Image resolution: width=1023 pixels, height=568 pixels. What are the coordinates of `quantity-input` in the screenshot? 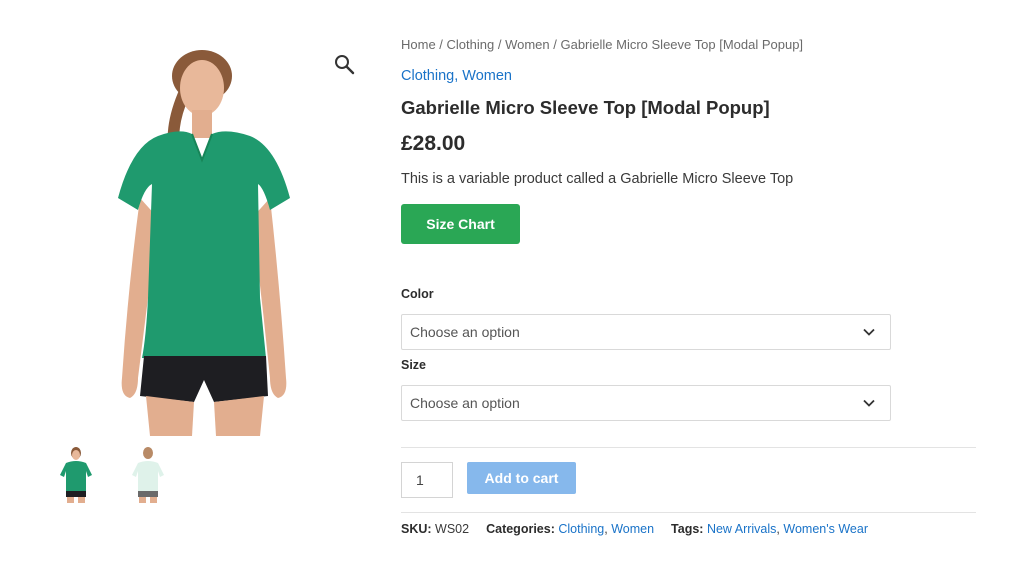 It's located at (427, 480).